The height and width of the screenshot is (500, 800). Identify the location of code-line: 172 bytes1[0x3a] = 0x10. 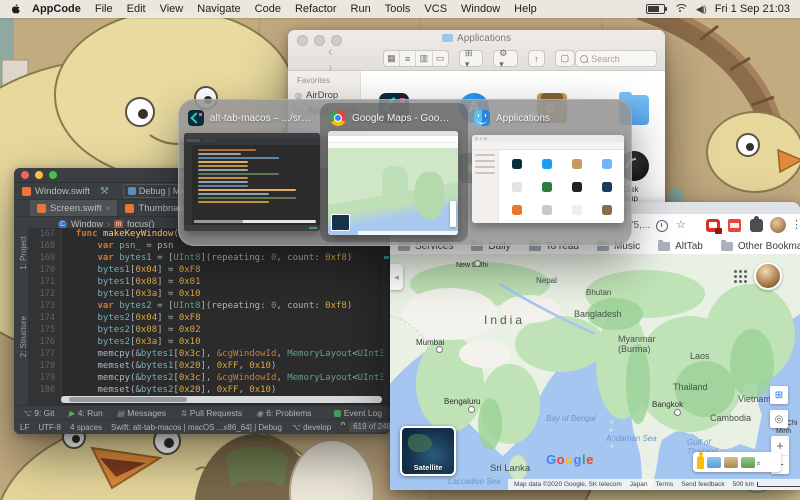
(209, 294).